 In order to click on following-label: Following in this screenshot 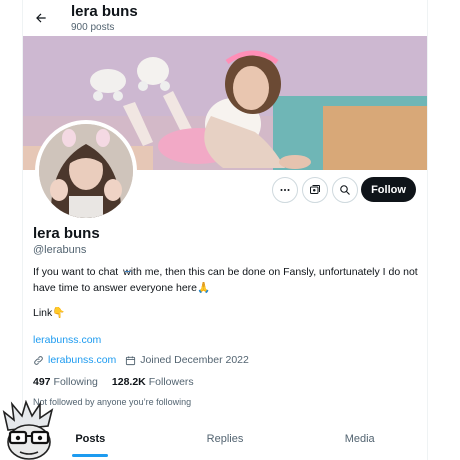, I will do `click(75, 382)`.